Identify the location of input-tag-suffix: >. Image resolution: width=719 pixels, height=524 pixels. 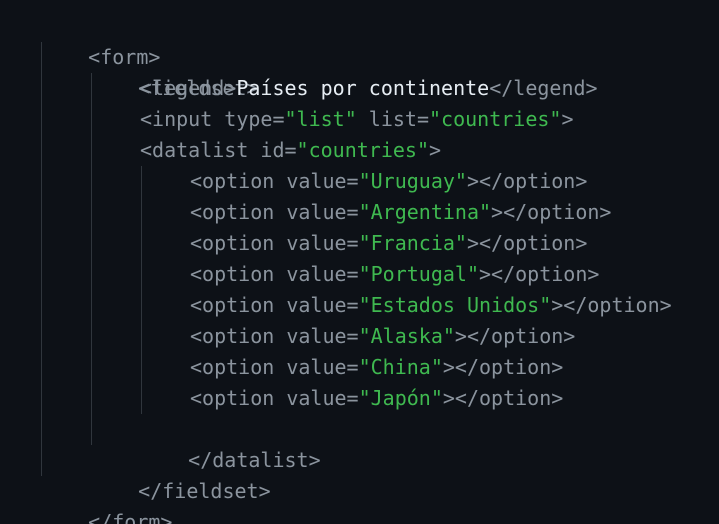
(567, 119).